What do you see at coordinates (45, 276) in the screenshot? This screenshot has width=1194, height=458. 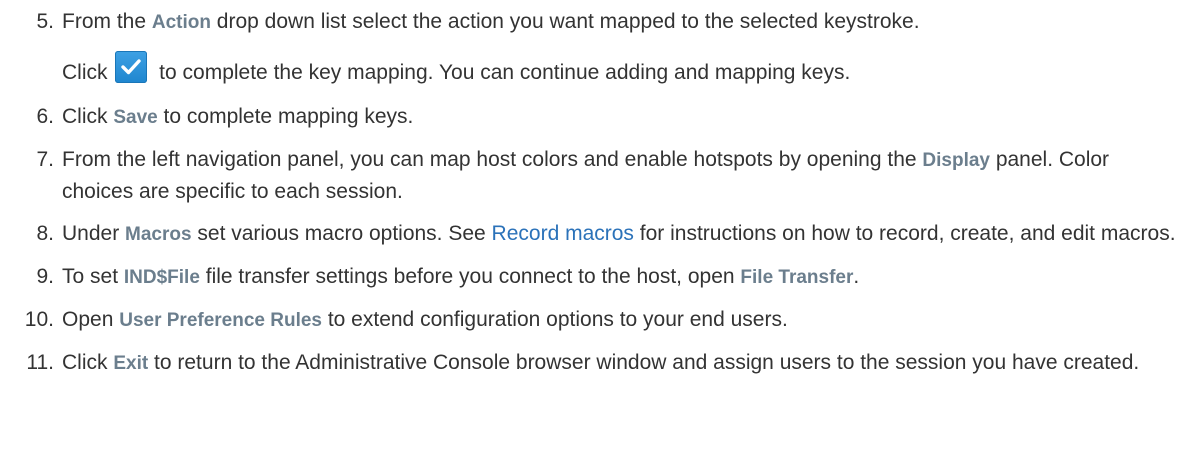 I see `step-number: 9.` at bounding box center [45, 276].